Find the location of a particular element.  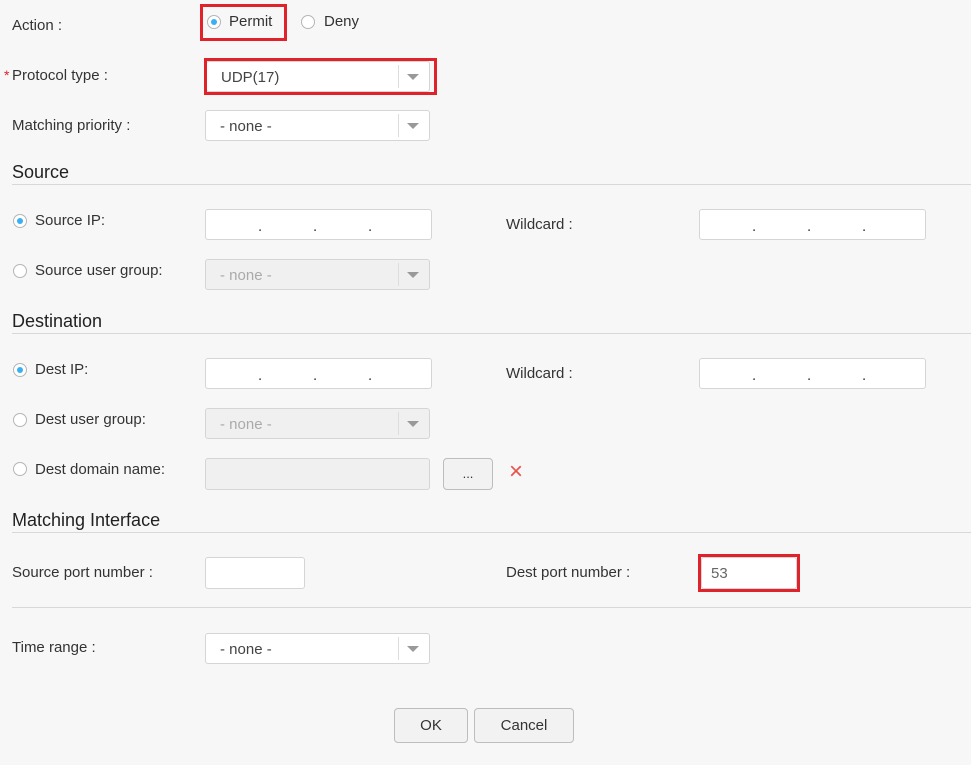

dest-user-group-radio is located at coordinates (20, 420).